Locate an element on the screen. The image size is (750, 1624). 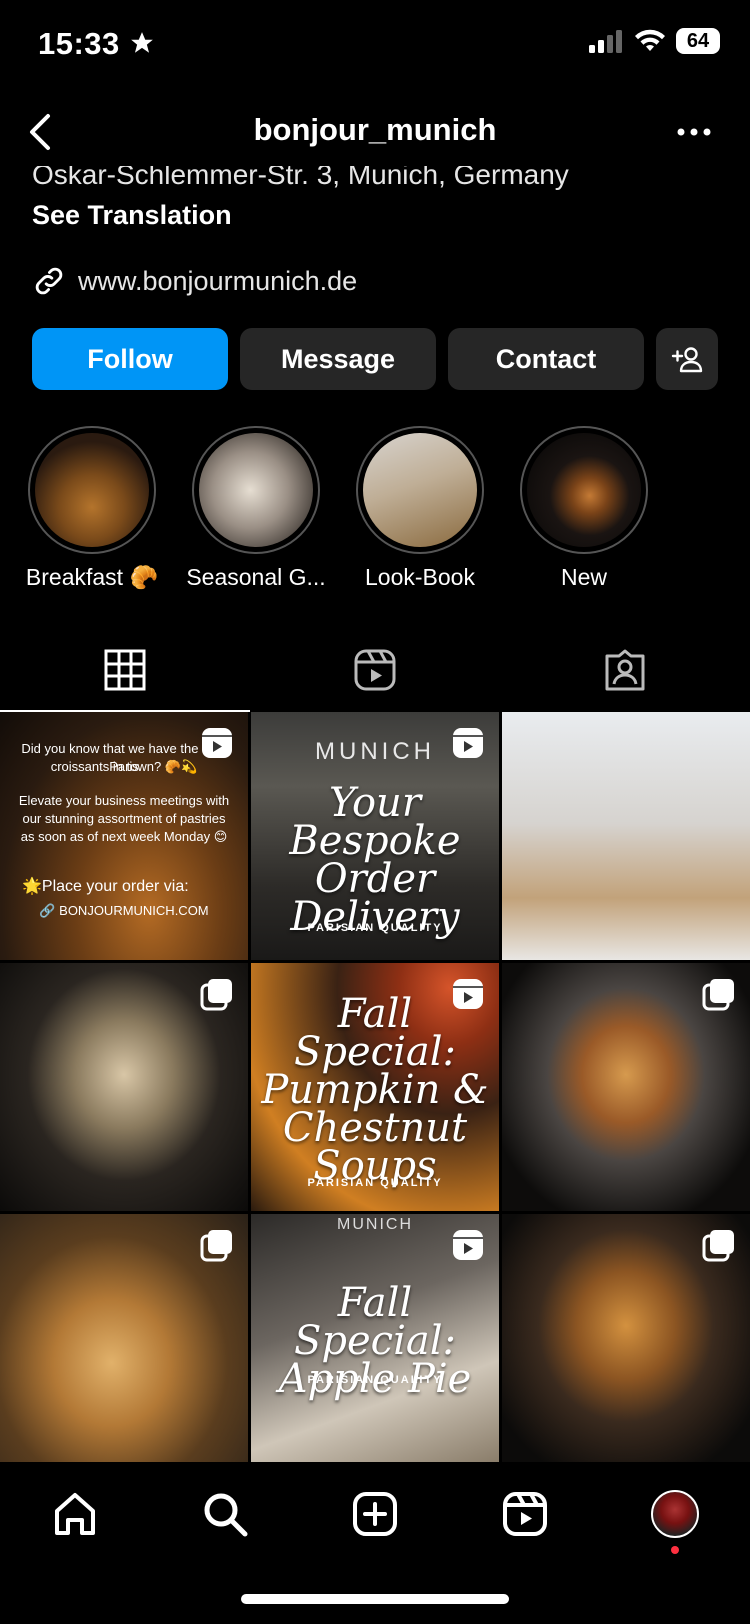
nav-create is located at coordinates (375, 1514).